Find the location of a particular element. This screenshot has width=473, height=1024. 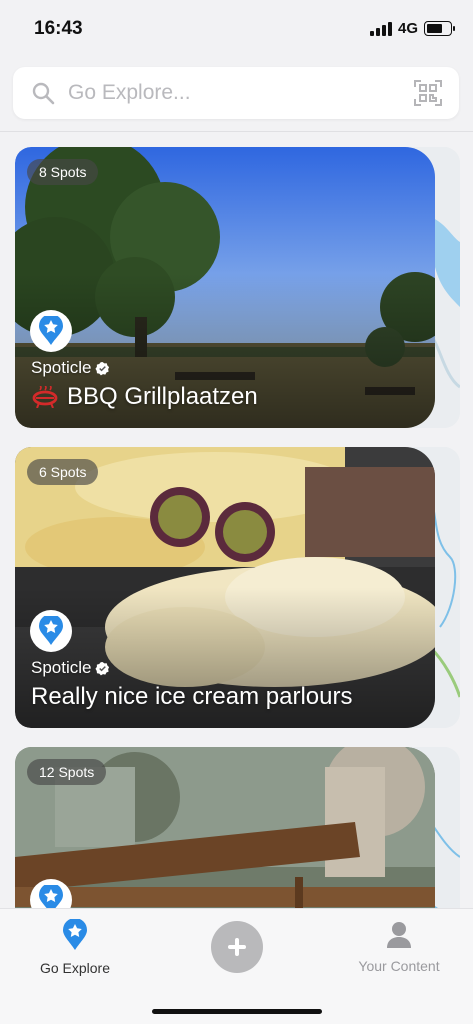

card-title: Really nice ice cream parlours is located at coordinates (191, 697).